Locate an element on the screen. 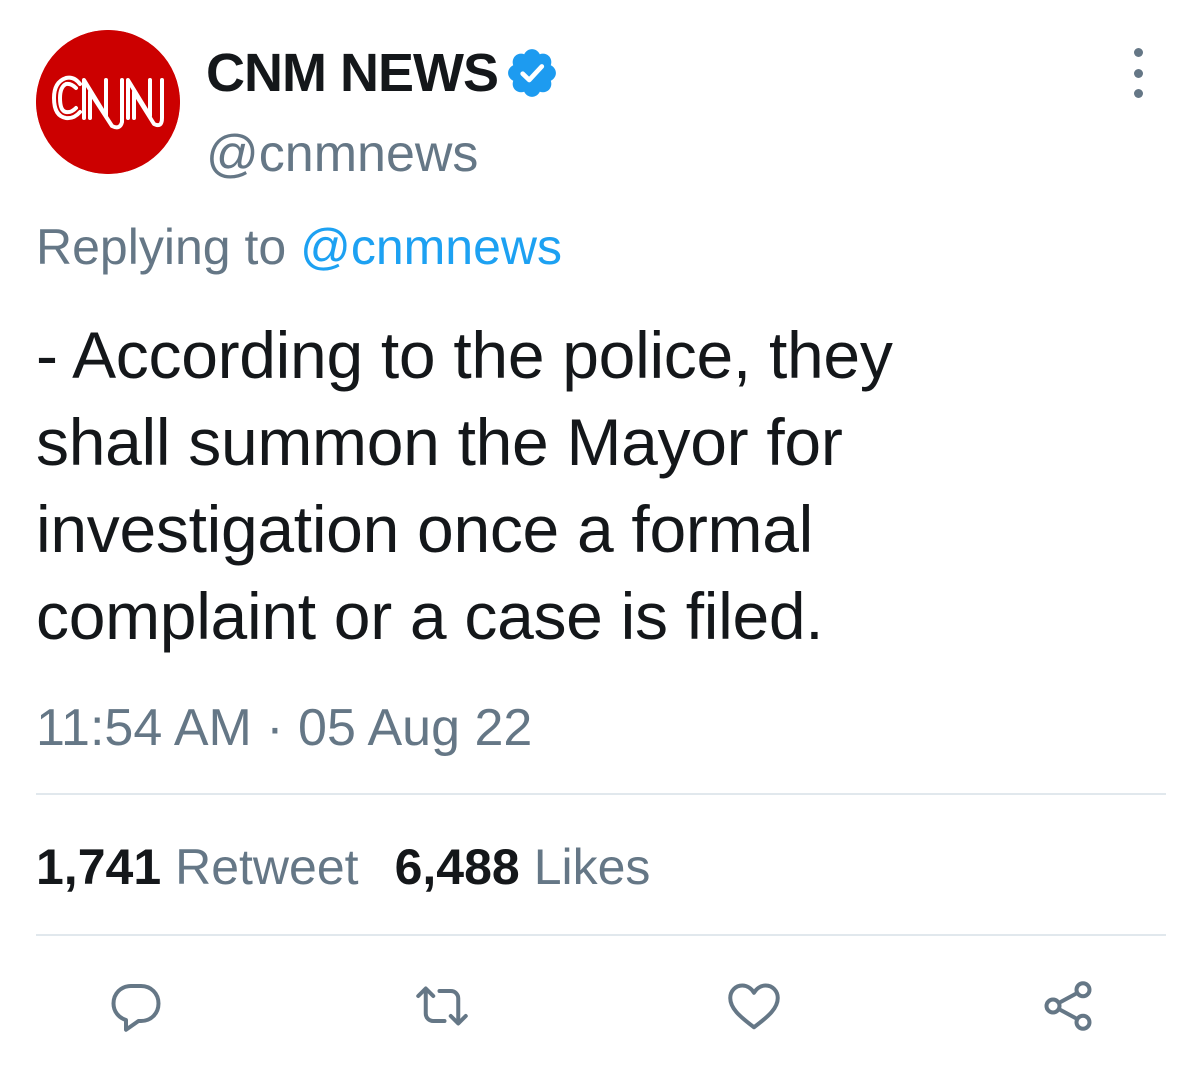 The image size is (1200, 1090). tweet-text-line: investigation once a formal is located at coordinates (425, 529).